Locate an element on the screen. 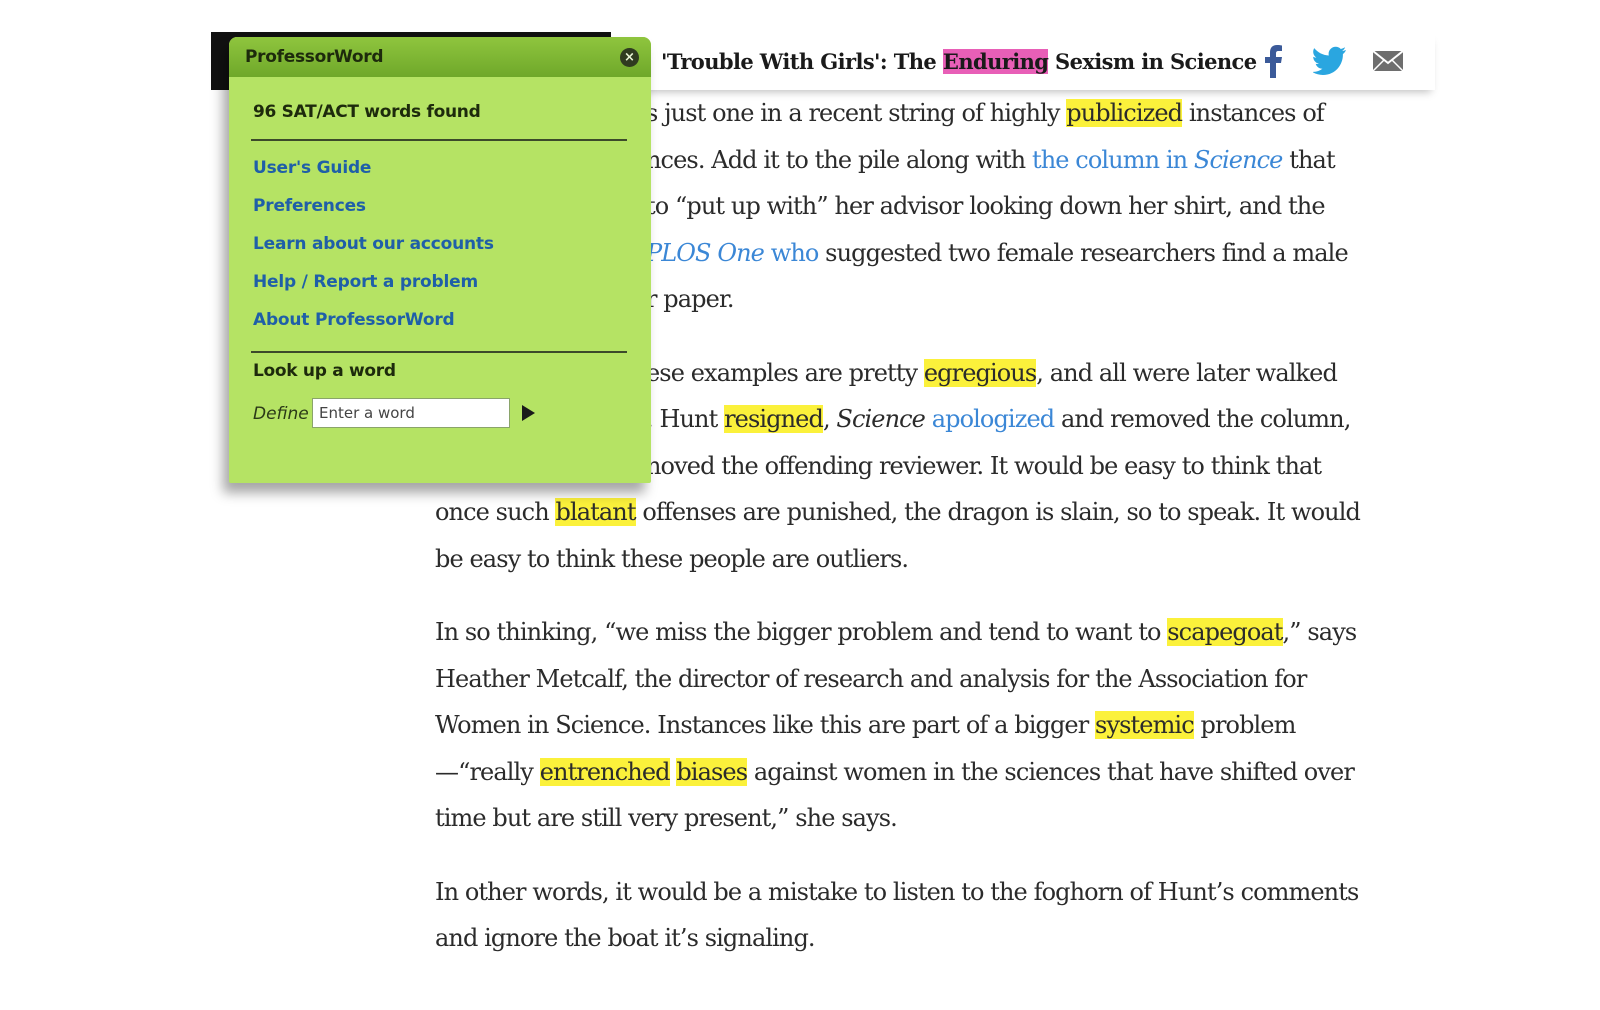 The image size is (1600, 1010). link-text-italic: Science is located at coordinates (1238, 160).